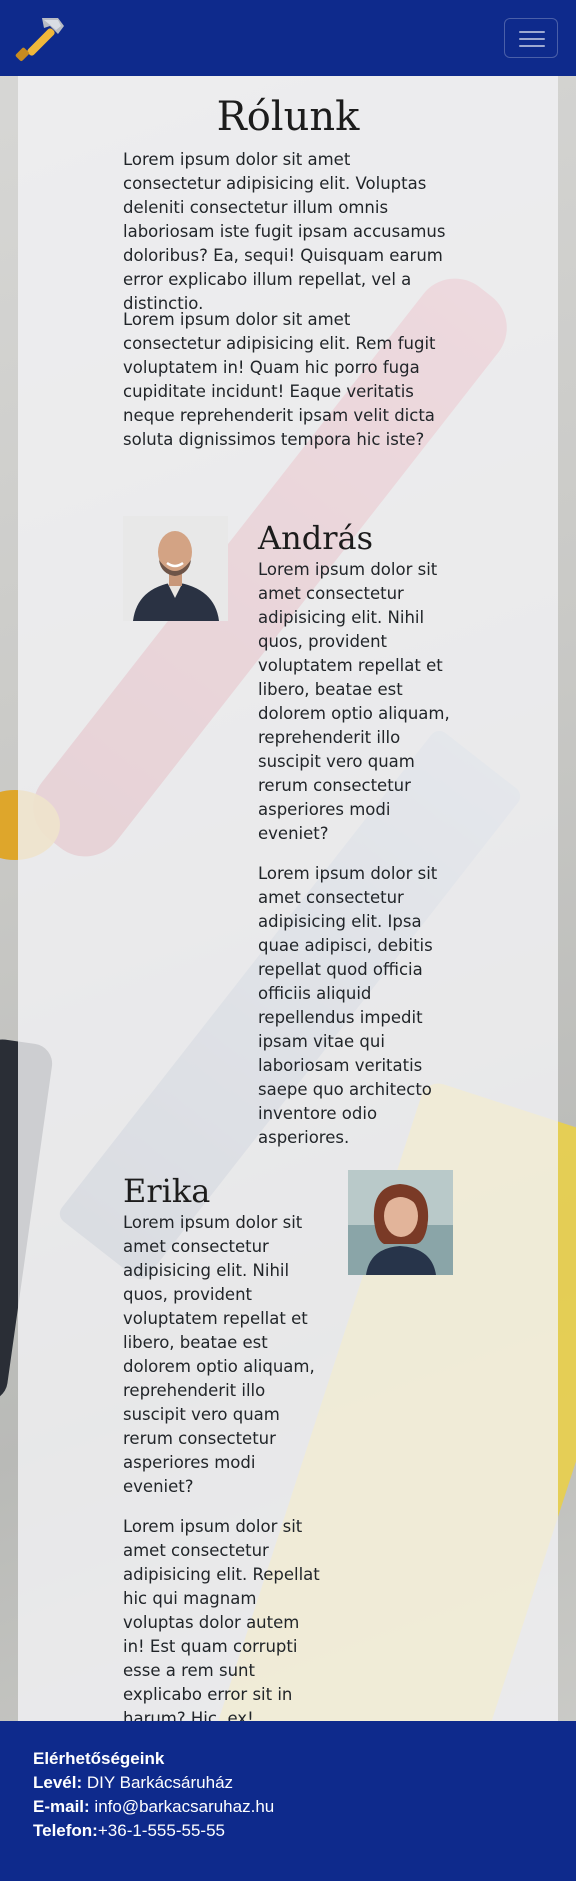 The image size is (576, 1881). Describe the element at coordinates (65, 1830) in the screenshot. I see `phone-label: Telefon:` at that location.